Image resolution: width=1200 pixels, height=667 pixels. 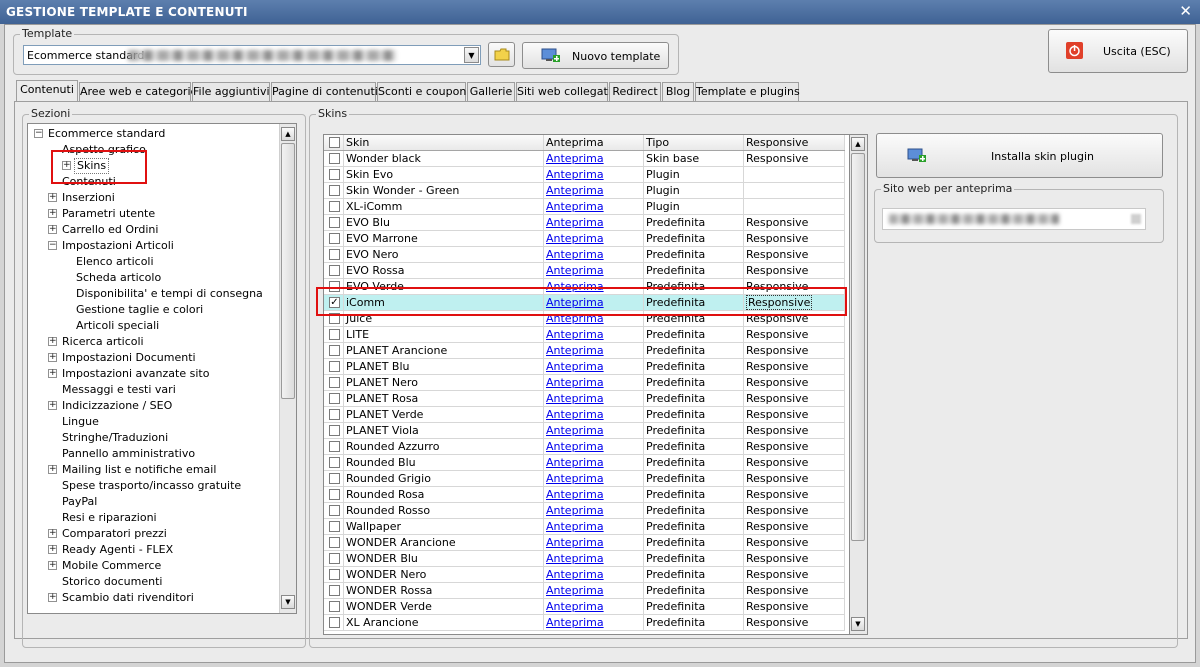 I want to click on column-anteprima: Anteprima, so click(x=594, y=142).